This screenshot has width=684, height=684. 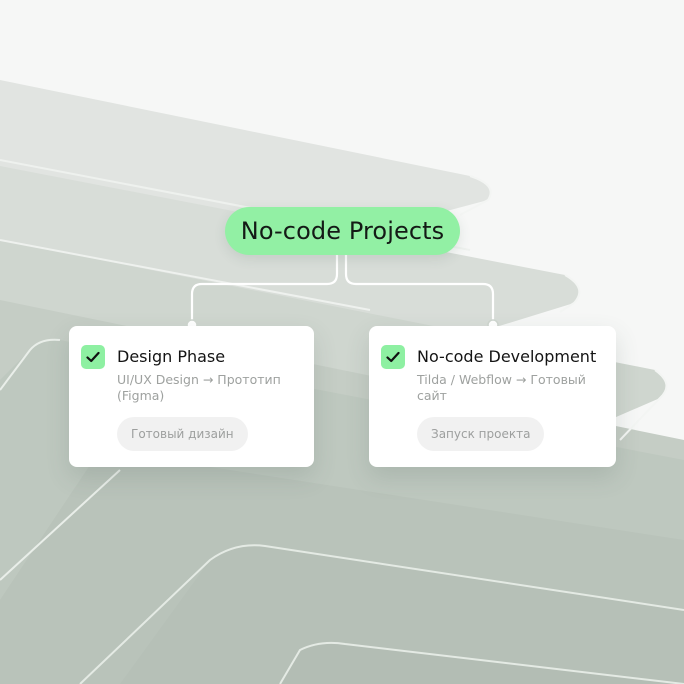 I want to click on node-tag: Запуск проекта, so click(x=481, y=434).